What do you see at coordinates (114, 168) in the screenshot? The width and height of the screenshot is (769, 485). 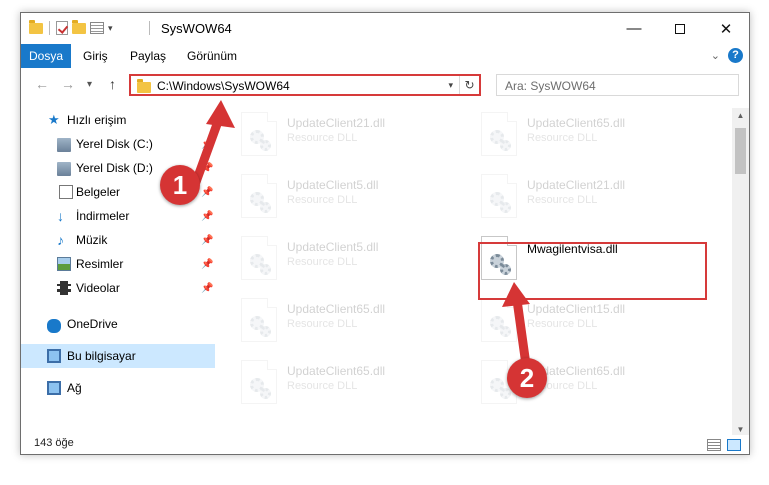 I see `sidebar-item-label: Yerel Disk (D:)` at bounding box center [114, 168].